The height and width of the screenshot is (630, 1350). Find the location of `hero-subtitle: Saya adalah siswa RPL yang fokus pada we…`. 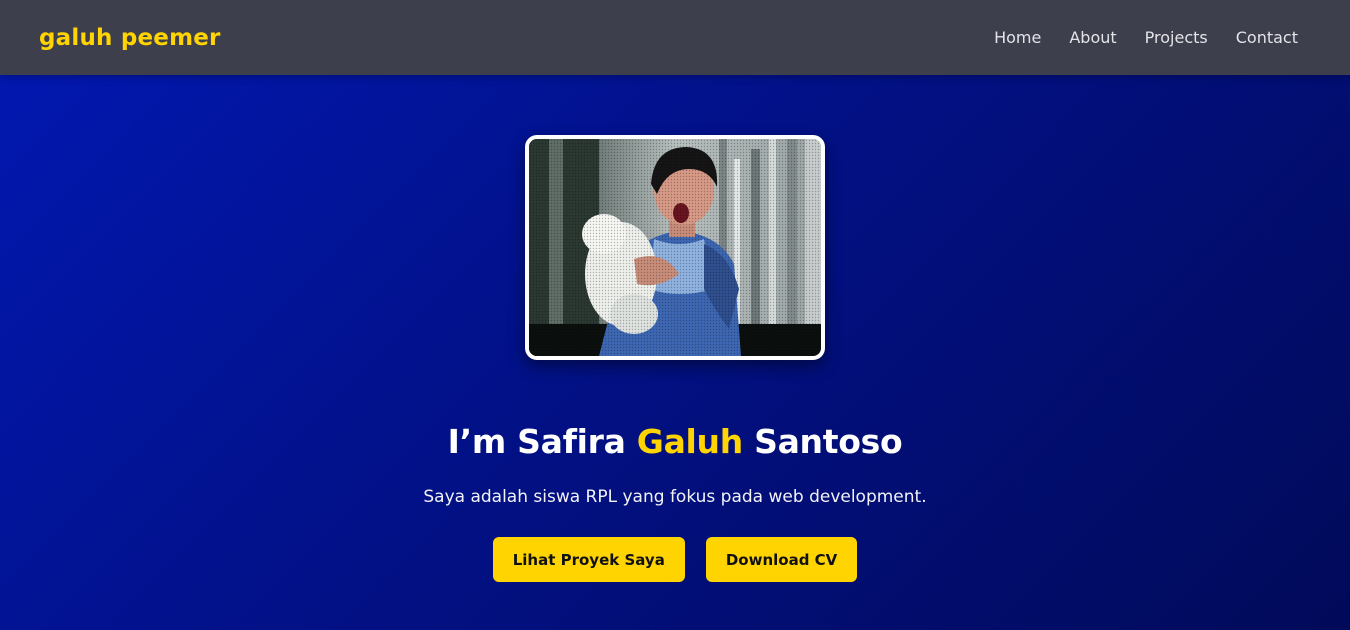

hero-subtitle: Saya adalah siswa RPL yang fokus pada we… is located at coordinates (675, 497).